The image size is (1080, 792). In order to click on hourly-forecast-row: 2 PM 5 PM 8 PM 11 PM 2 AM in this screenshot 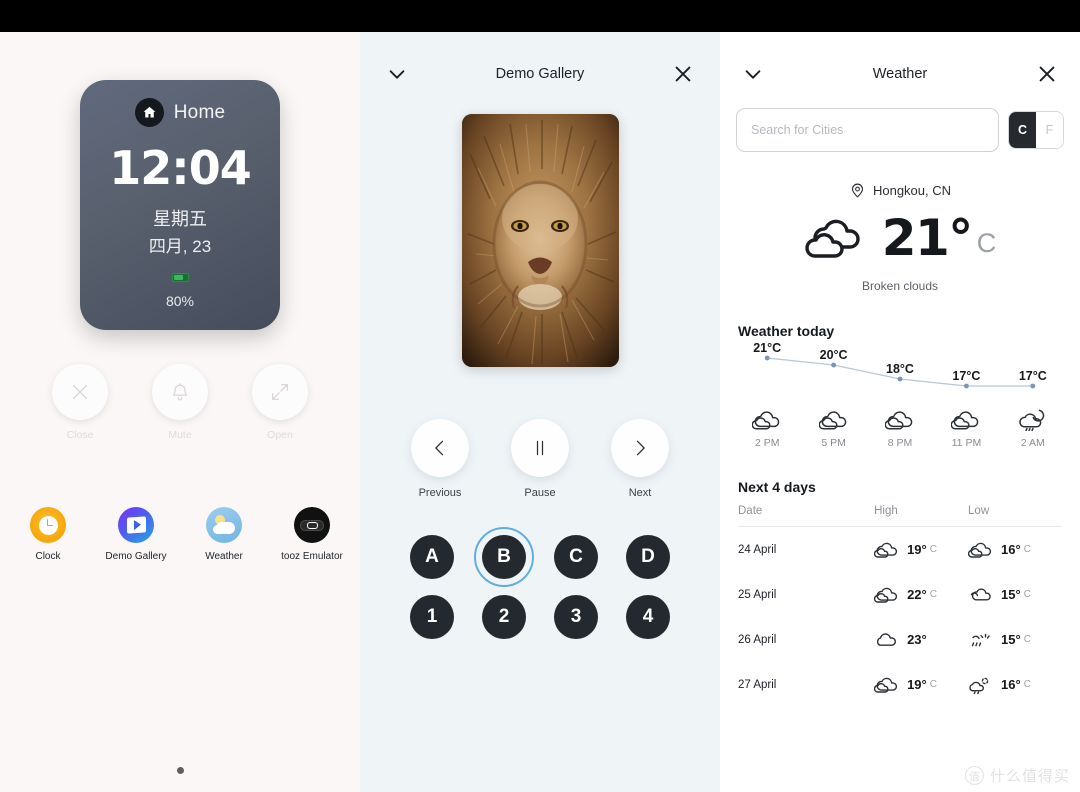, I will do `click(900, 428)`.